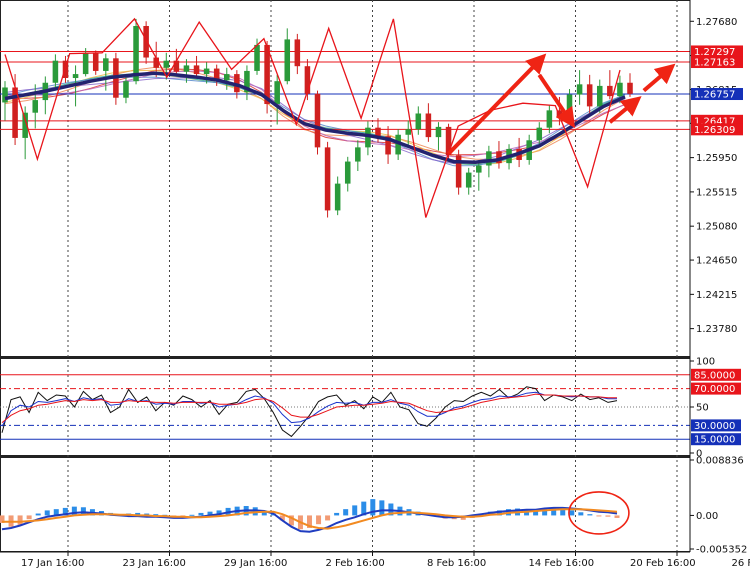 The width and height of the screenshot is (750, 573). I want to click on x-tick-label: 20 Feb 16:00, so click(663, 563).